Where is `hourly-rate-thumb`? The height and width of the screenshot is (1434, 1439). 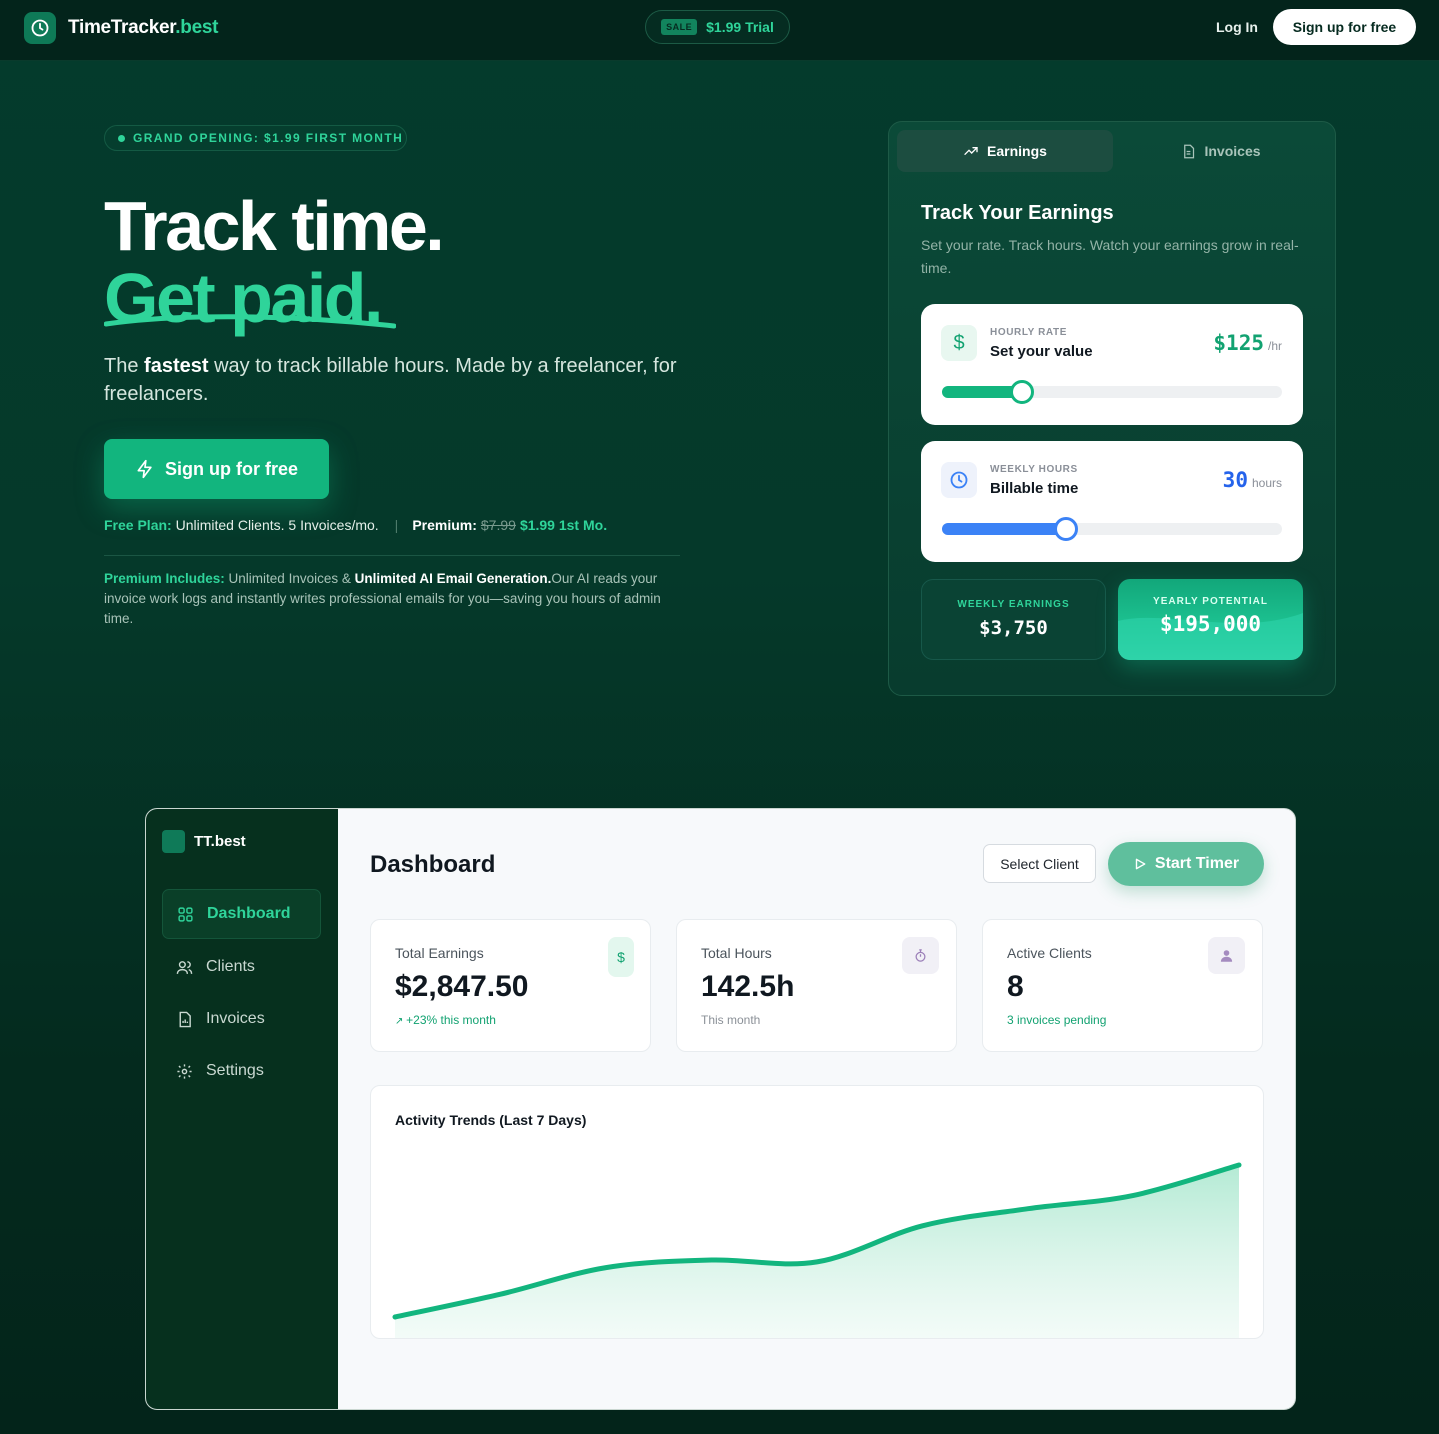 hourly-rate-thumb is located at coordinates (1021, 392).